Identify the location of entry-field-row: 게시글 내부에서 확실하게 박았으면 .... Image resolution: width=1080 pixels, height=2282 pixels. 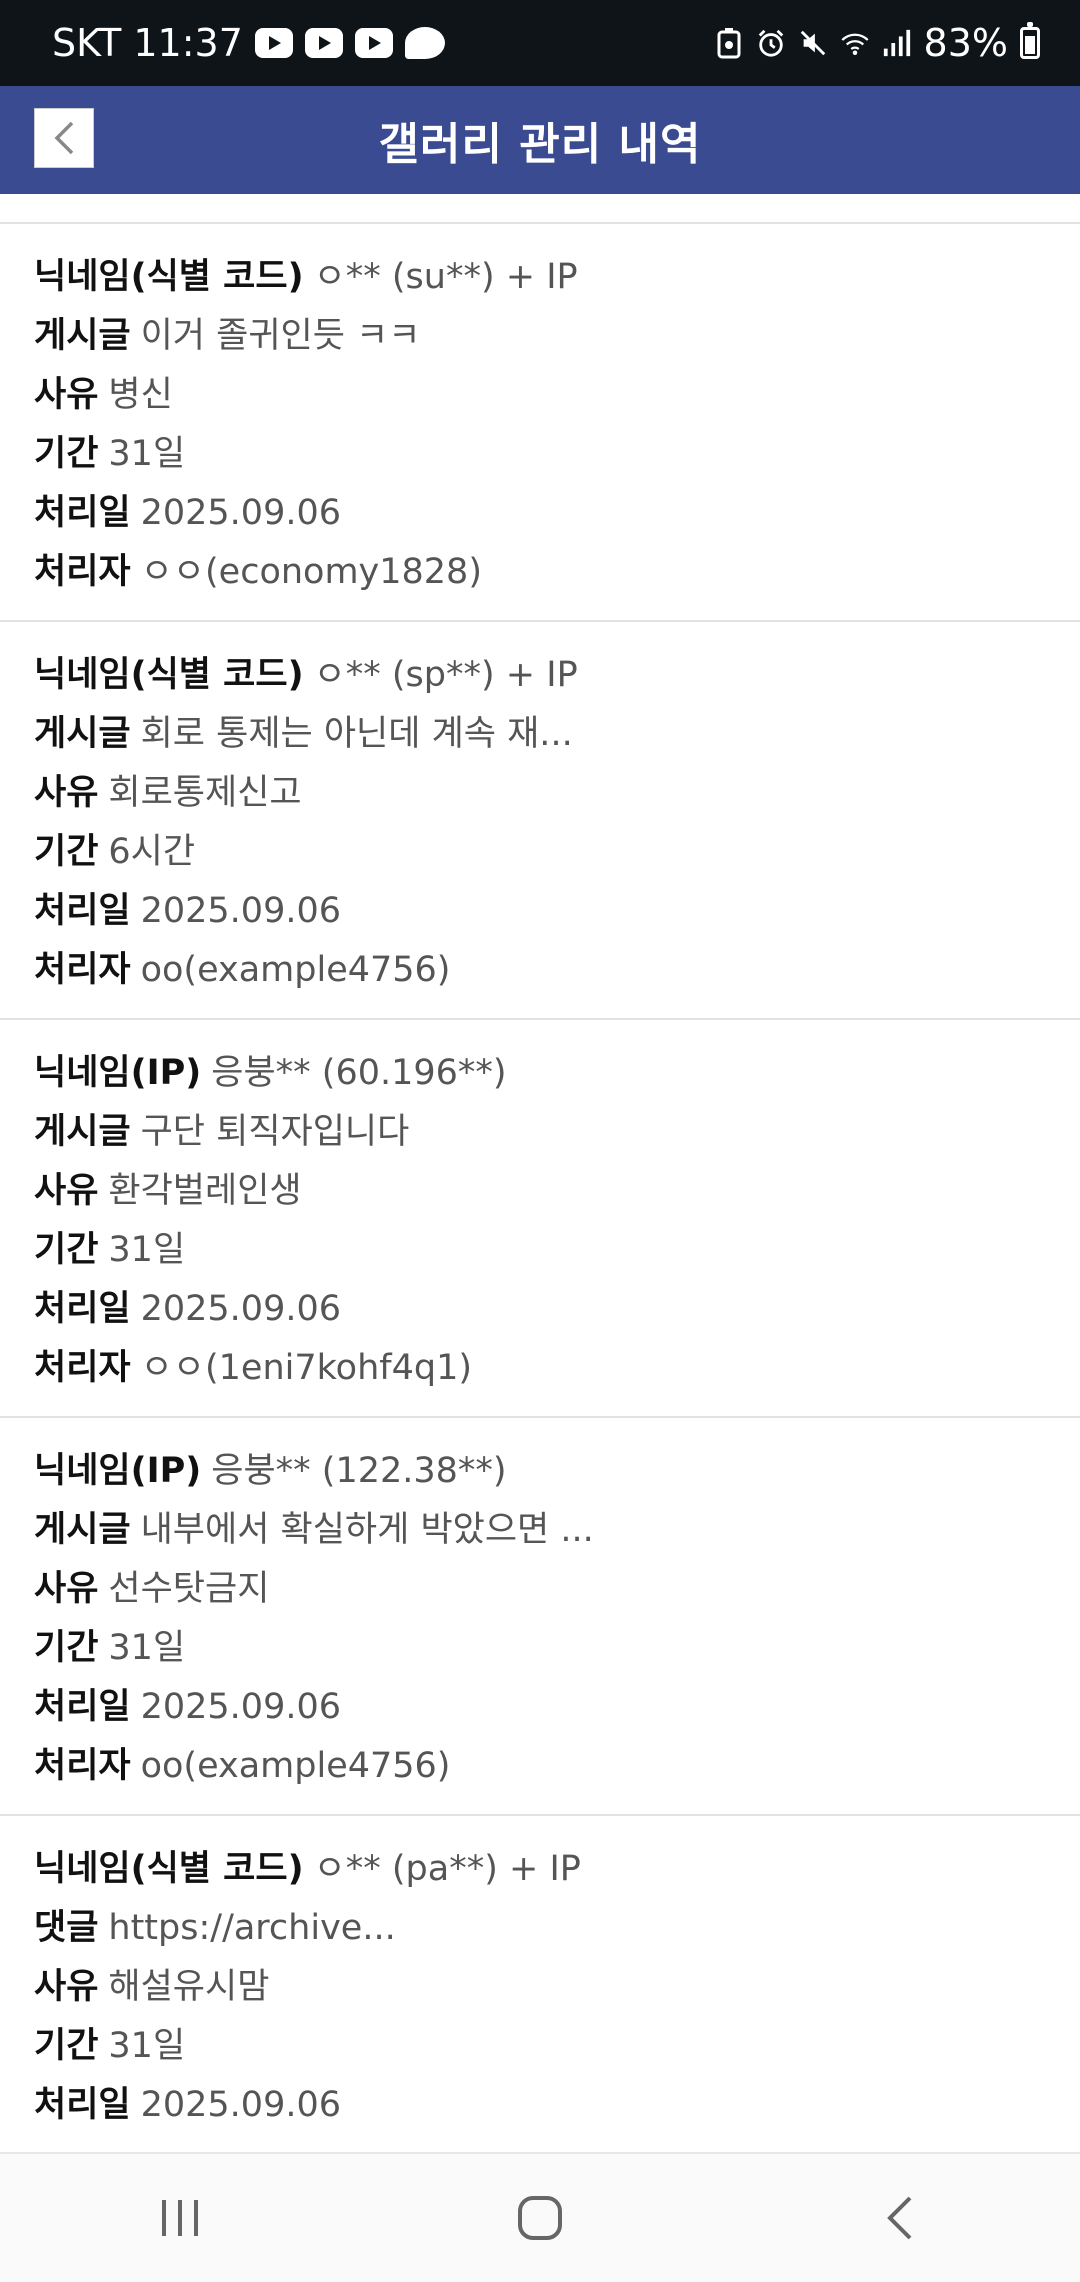
(540, 1530).